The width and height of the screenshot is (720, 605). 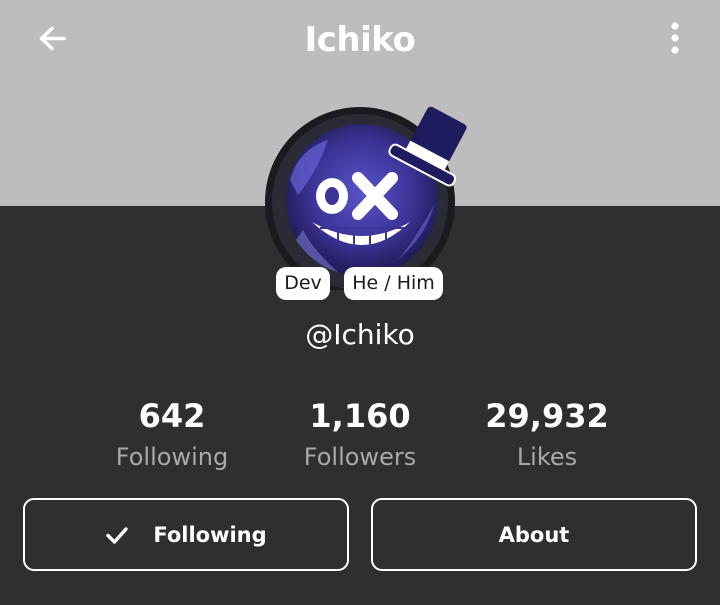 What do you see at coordinates (547, 416) in the screenshot?
I see `stat-value: 29,932` at bounding box center [547, 416].